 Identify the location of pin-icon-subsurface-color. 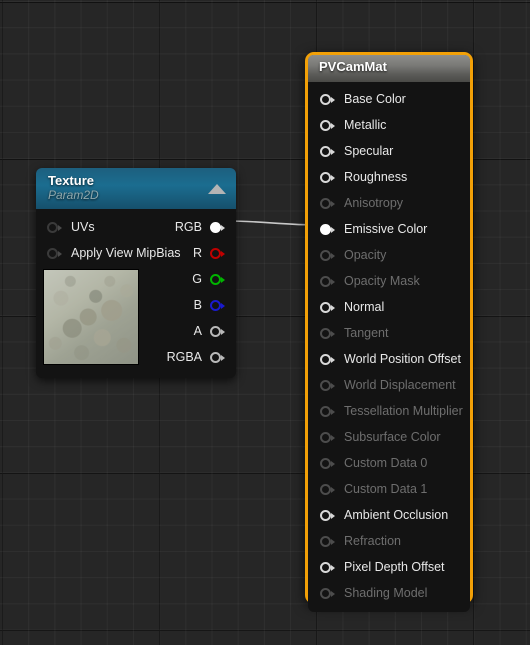
(327, 437).